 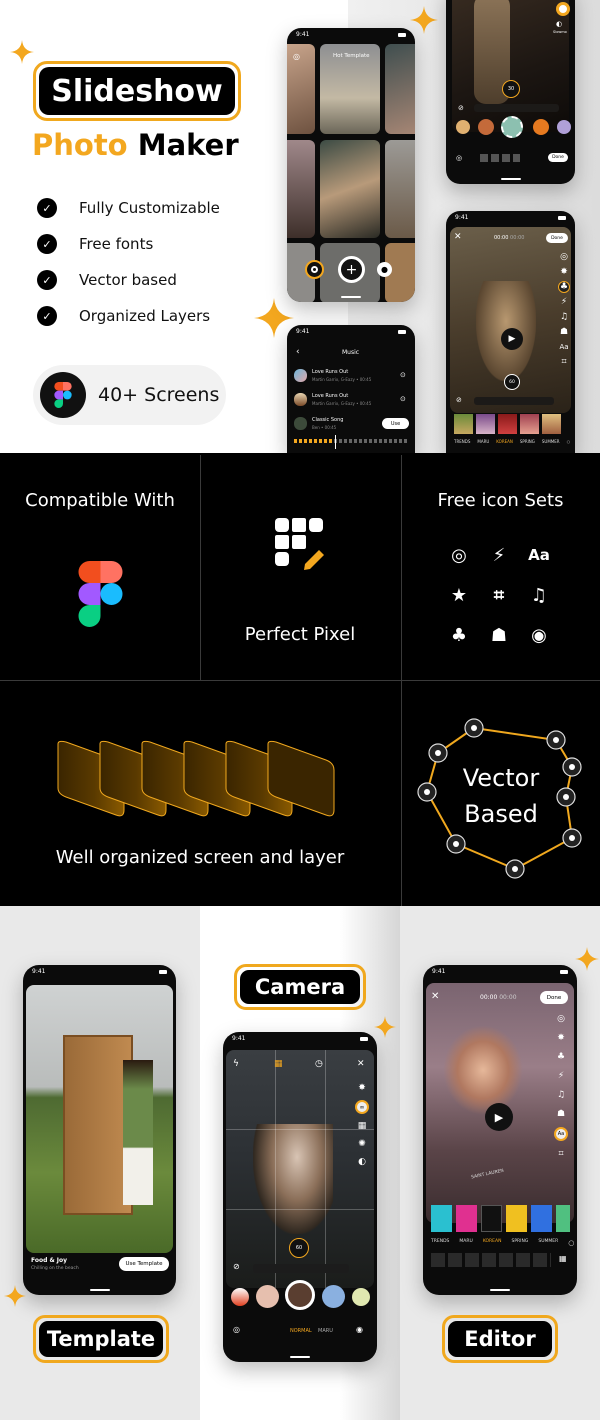 I want to click on profile-icon: ●, so click(x=384, y=269).